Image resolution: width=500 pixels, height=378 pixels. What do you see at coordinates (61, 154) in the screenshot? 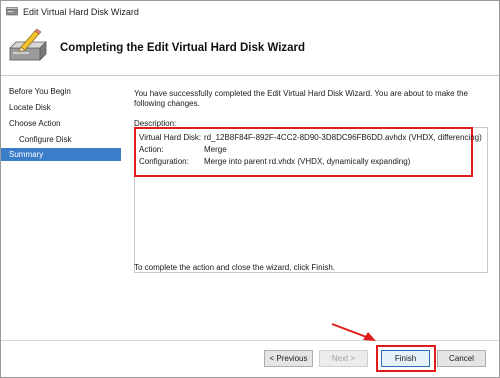
I see `nav-item-summary: Summary` at bounding box center [61, 154].